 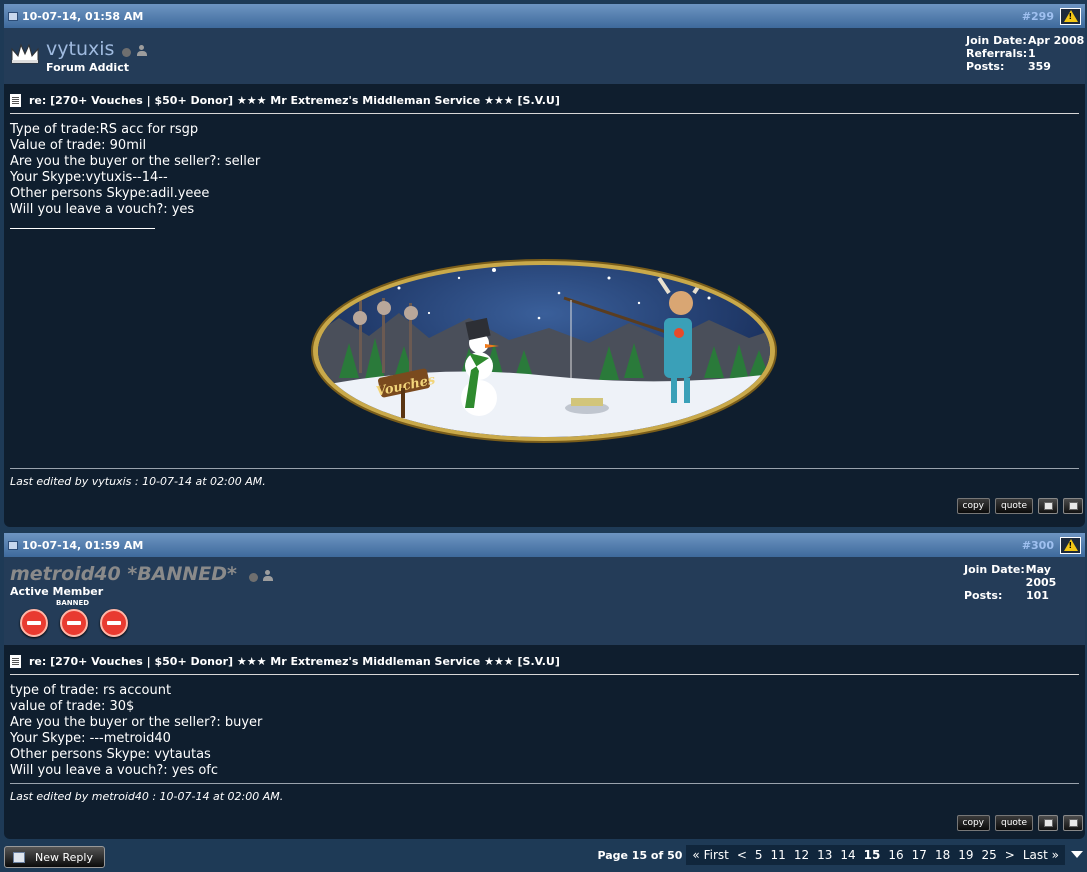 I want to click on username-link: vytuxis, so click(x=80, y=49).